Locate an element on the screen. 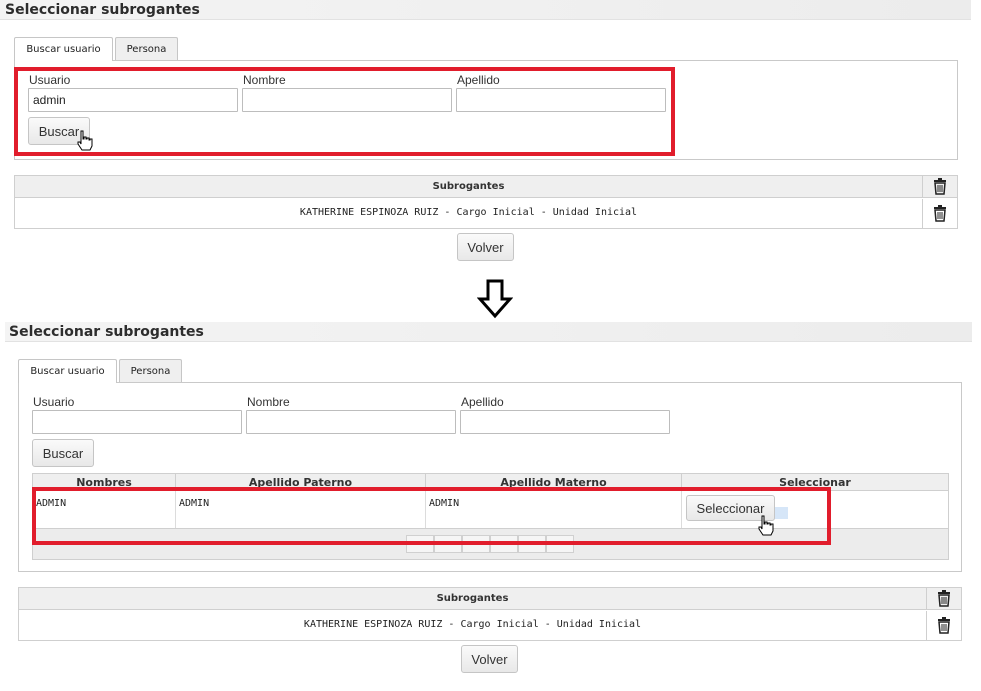  top-tab-persona: Persona is located at coordinates (146, 48).